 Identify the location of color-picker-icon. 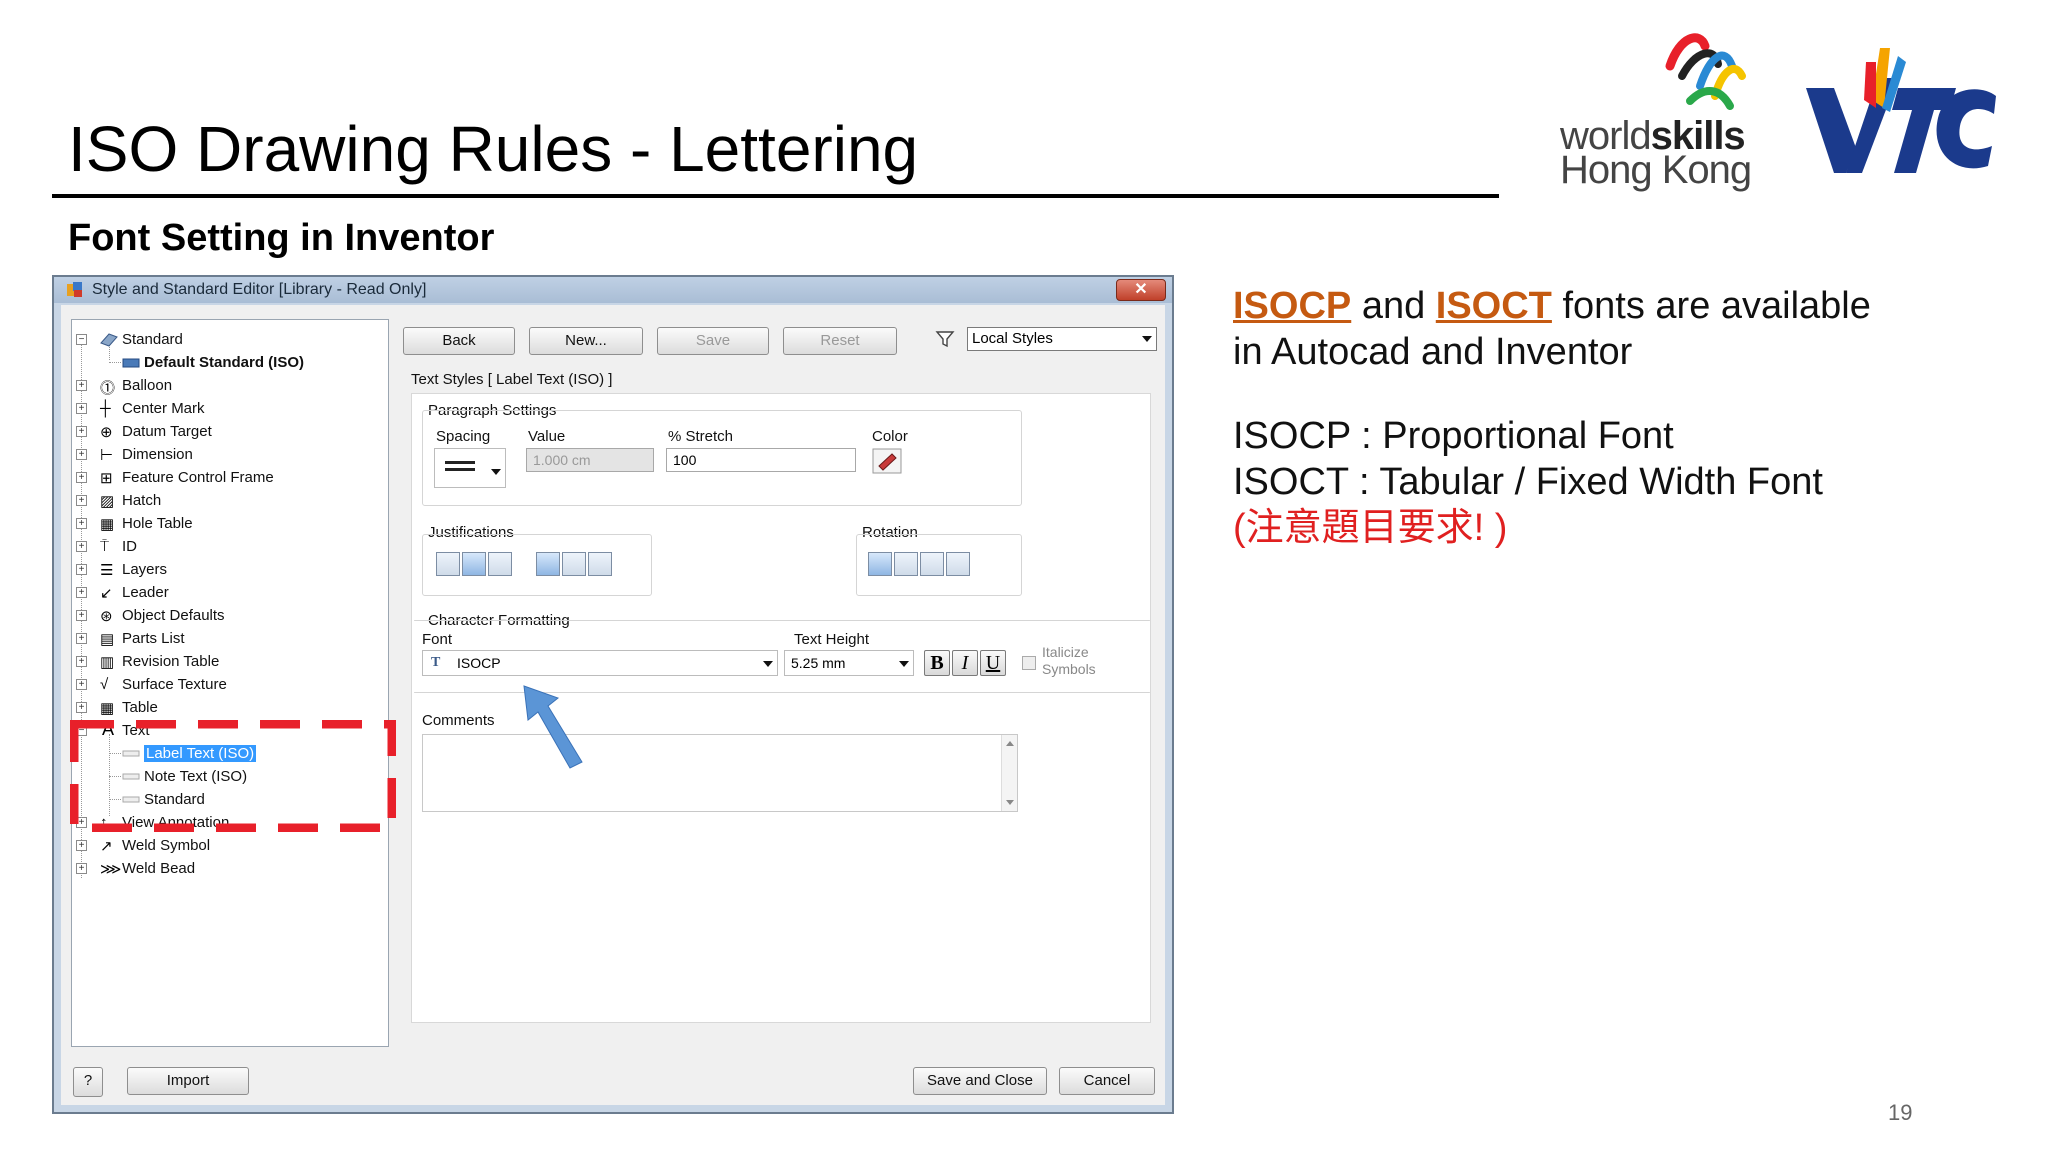
(887, 461).